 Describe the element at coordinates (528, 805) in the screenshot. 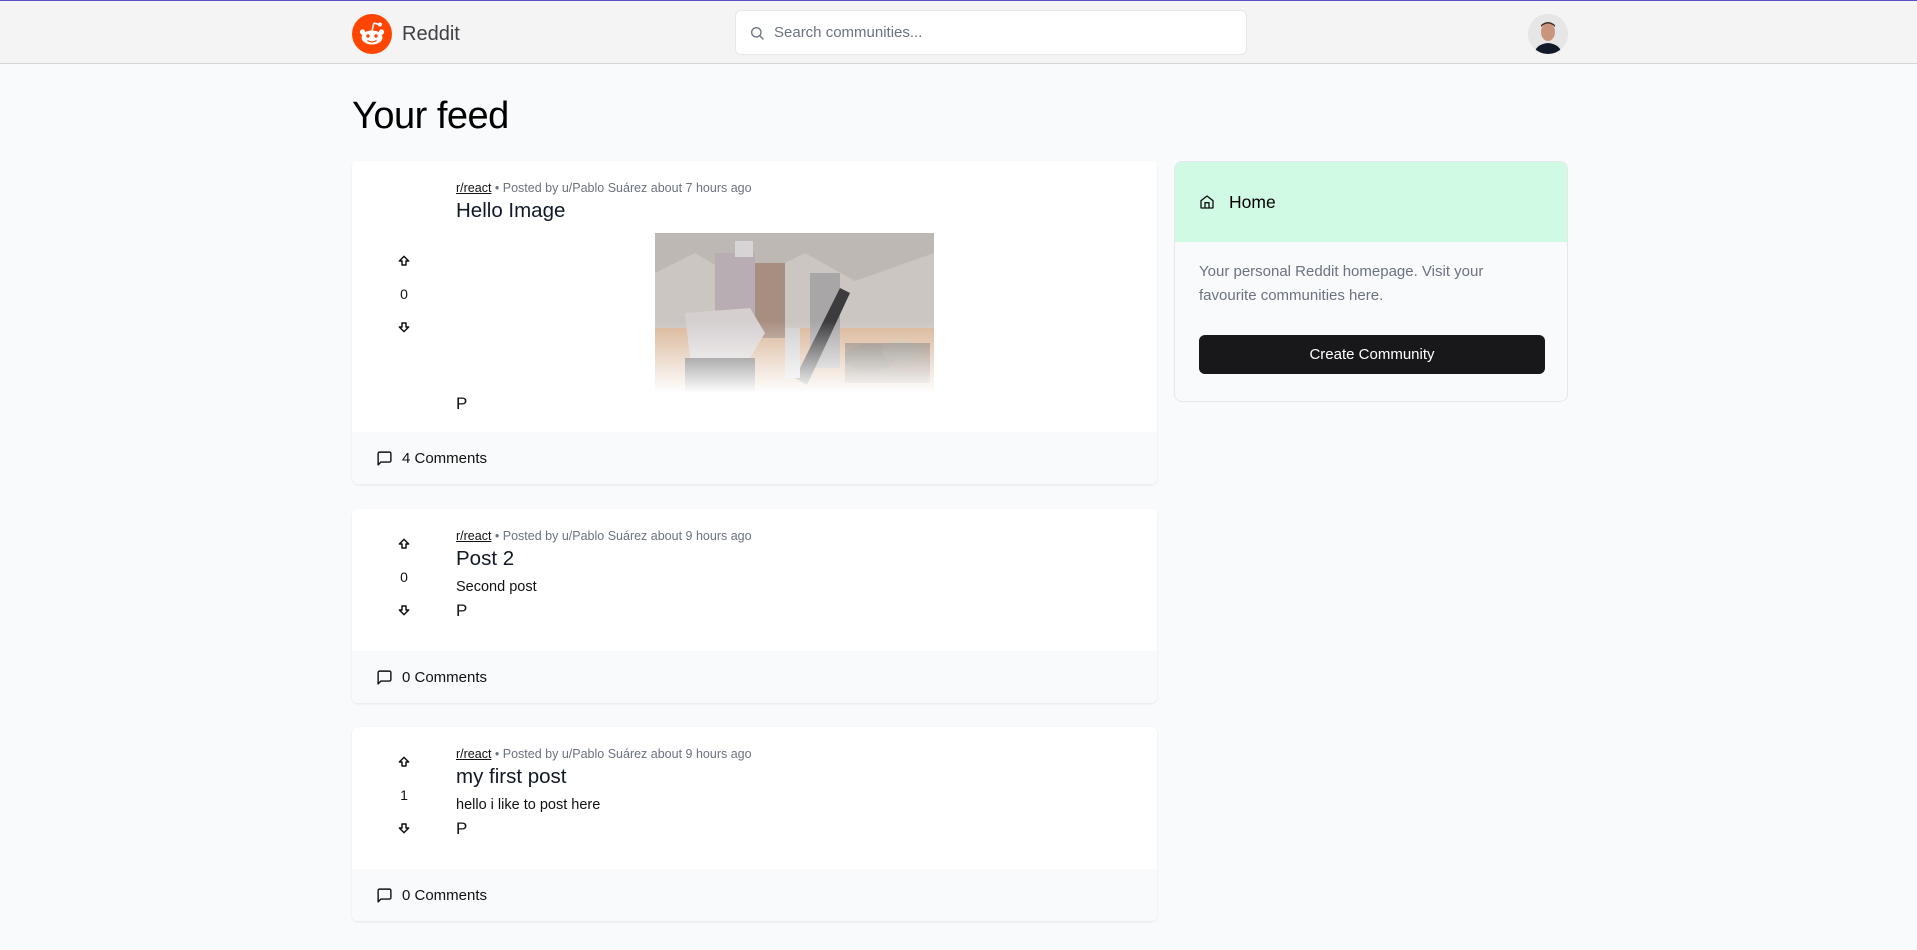

I see `post-body: hello i like to post here` at that location.